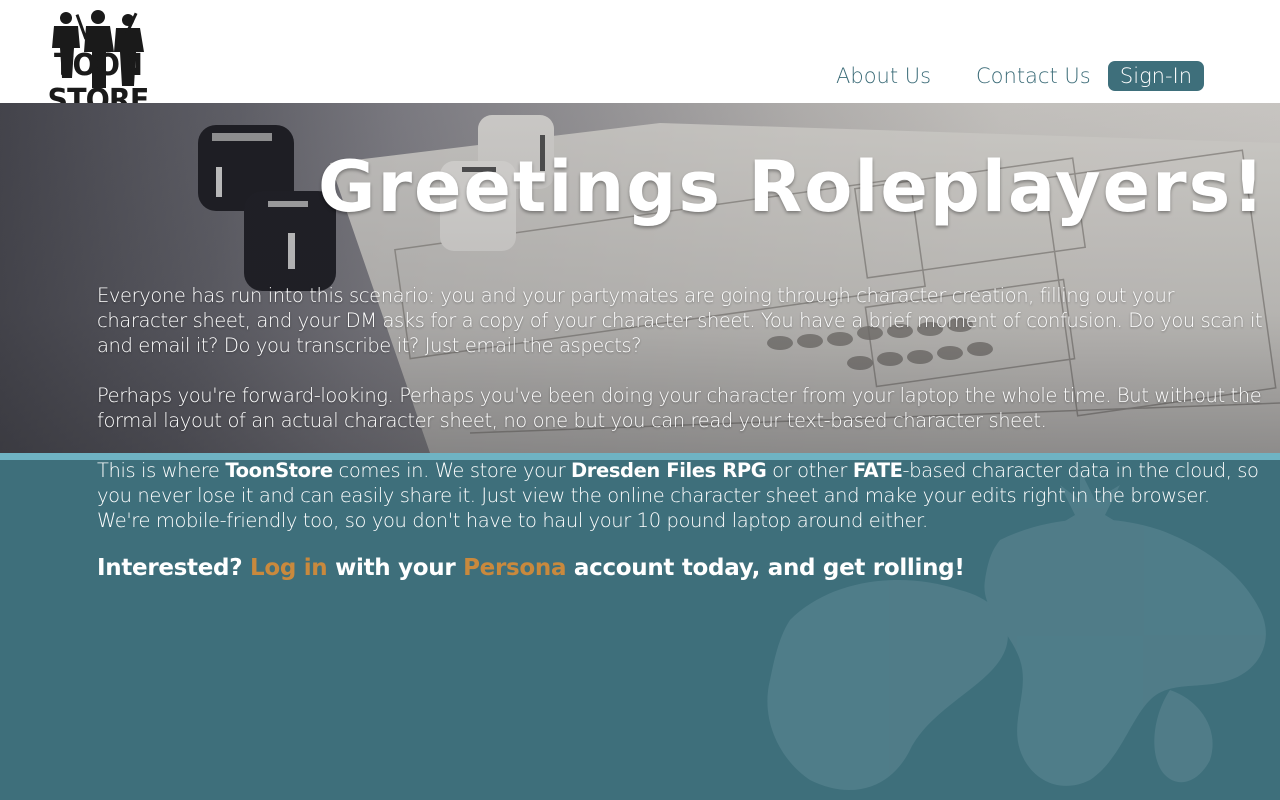 This screenshot has height=800, width=1280. Describe the element at coordinates (792, 187) in the screenshot. I see `page-title: Greetings Roleplayers!` at that location.